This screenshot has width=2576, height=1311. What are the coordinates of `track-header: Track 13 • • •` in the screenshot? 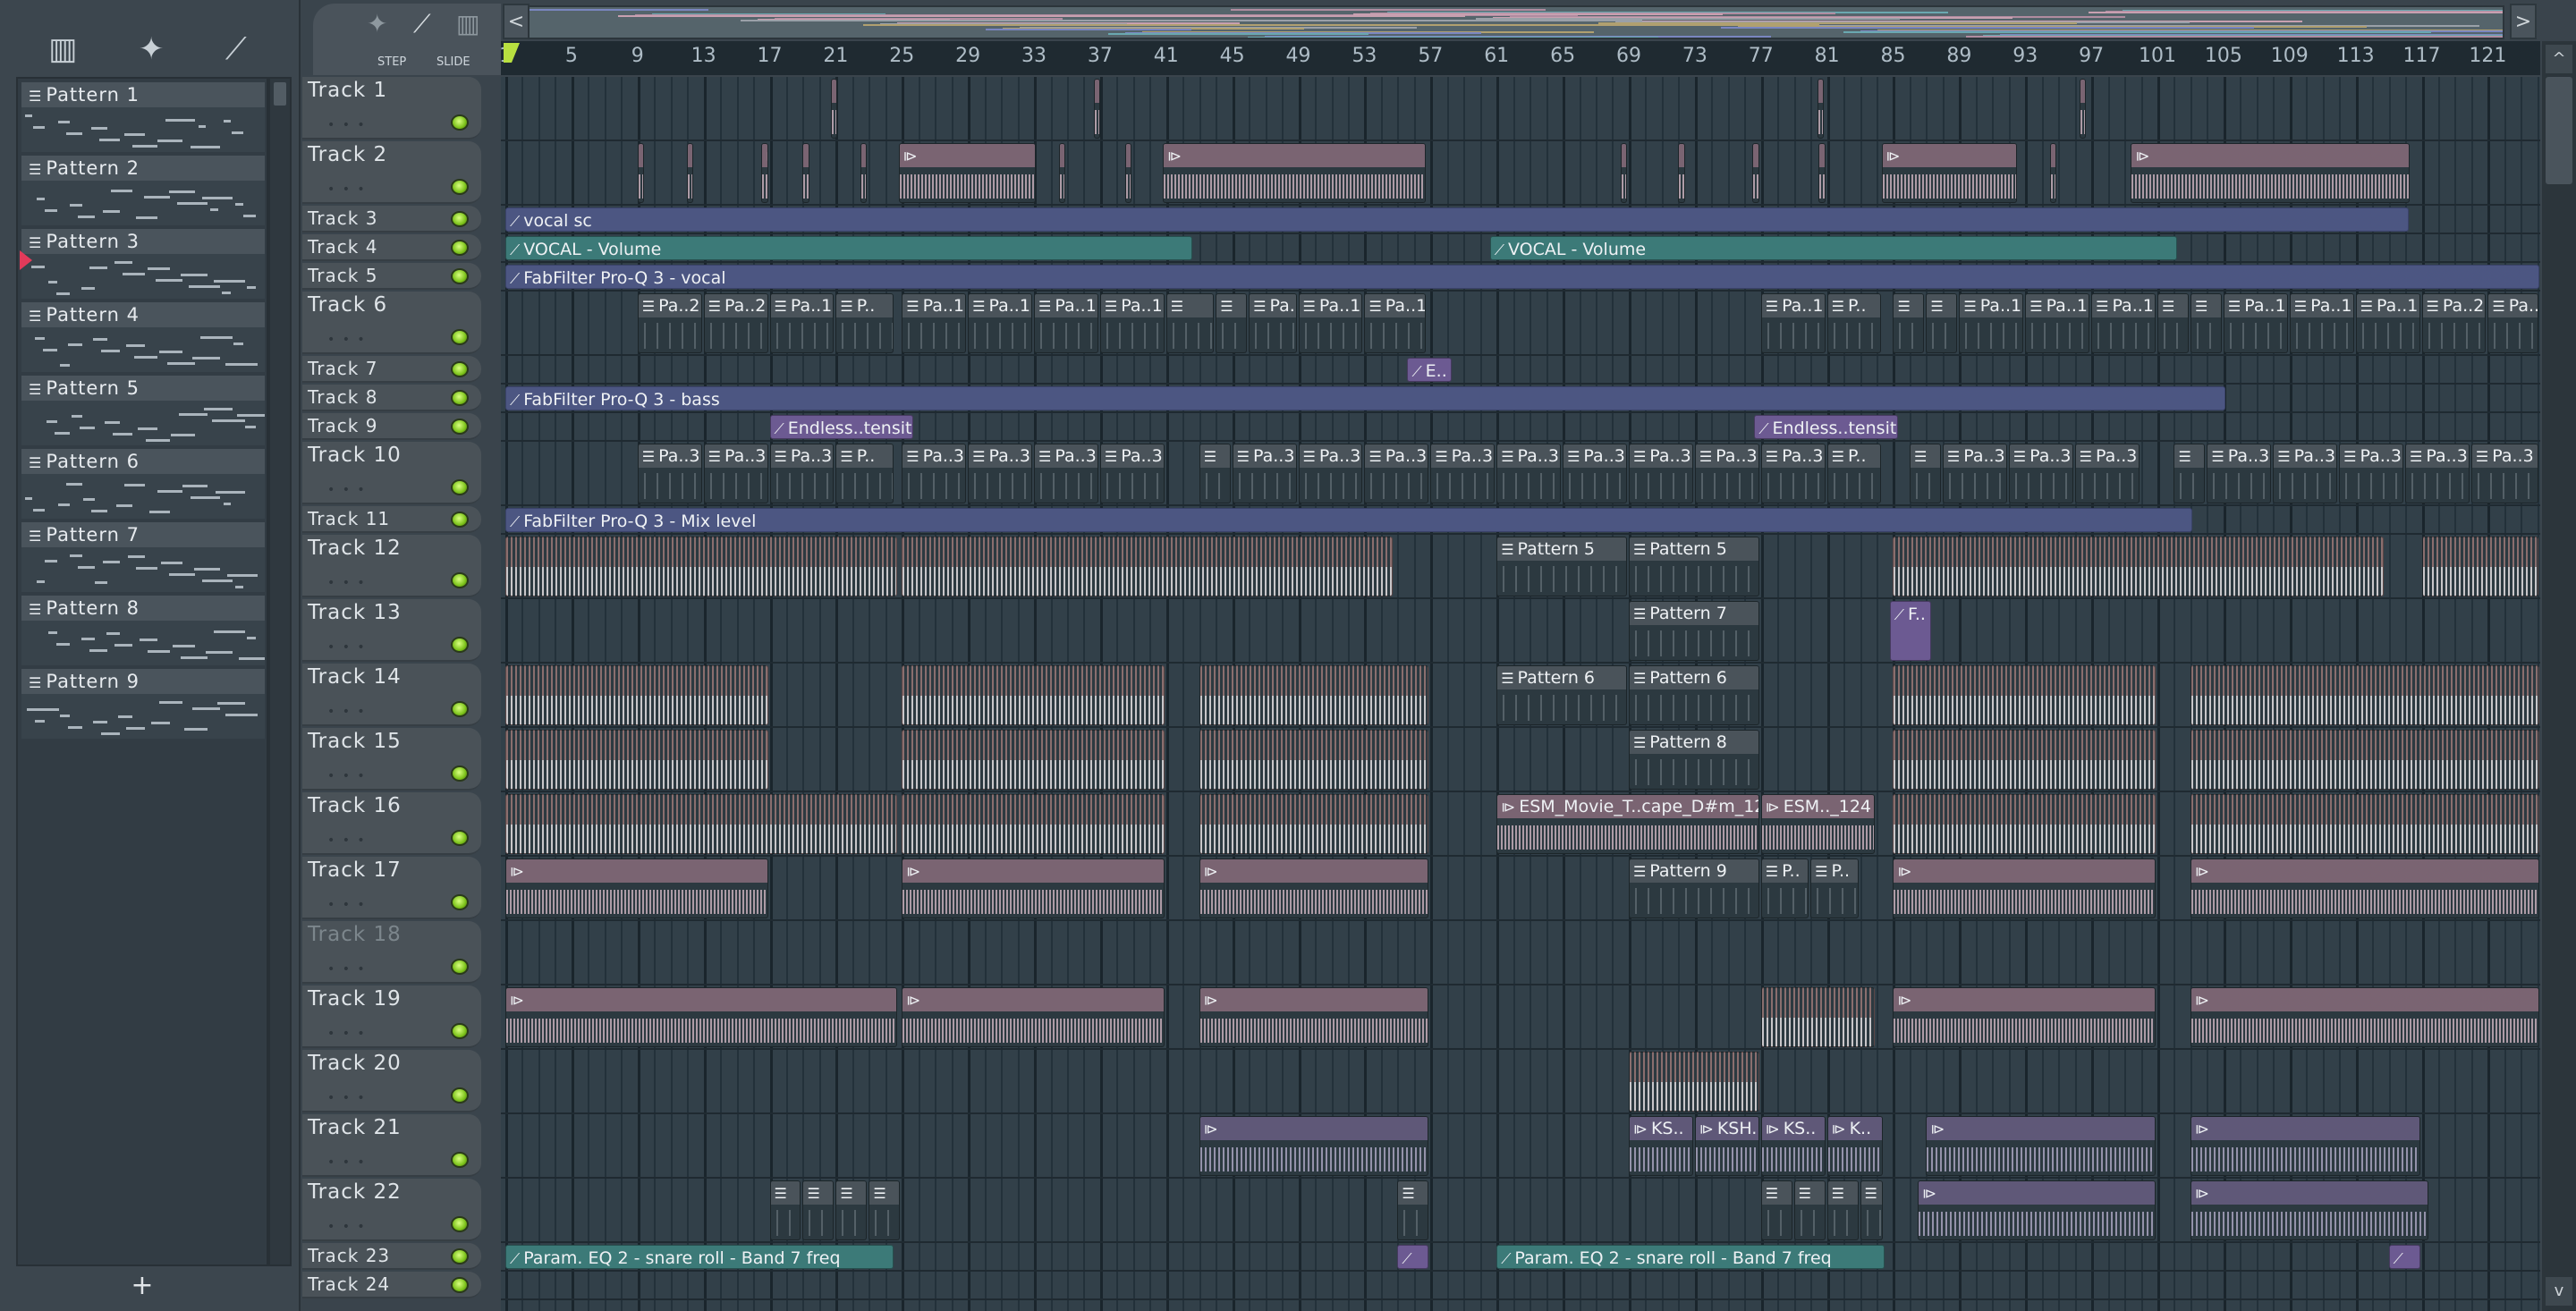 It's located at (391, 630).